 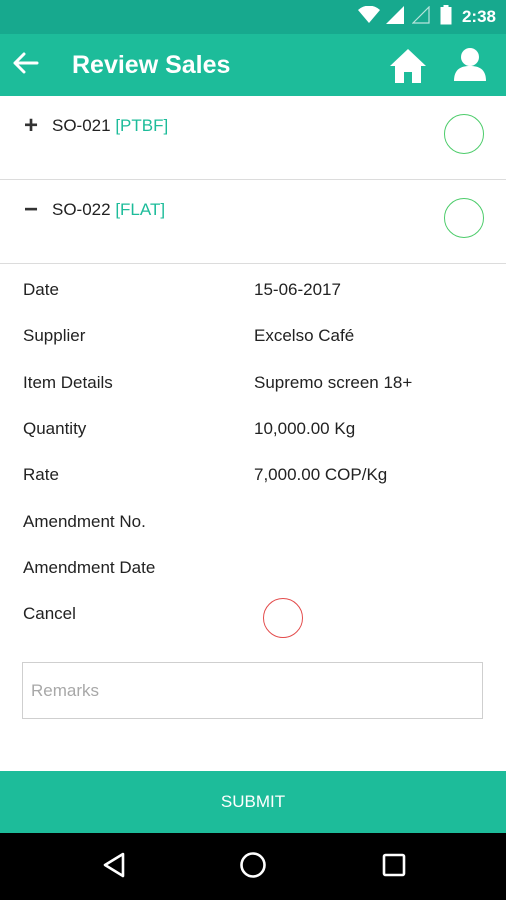 What do you see at coordinates (89, 567) in the screenshot?
I see `detail-label-amendment-date: Amendment Date` at bounding box center [89, 567].